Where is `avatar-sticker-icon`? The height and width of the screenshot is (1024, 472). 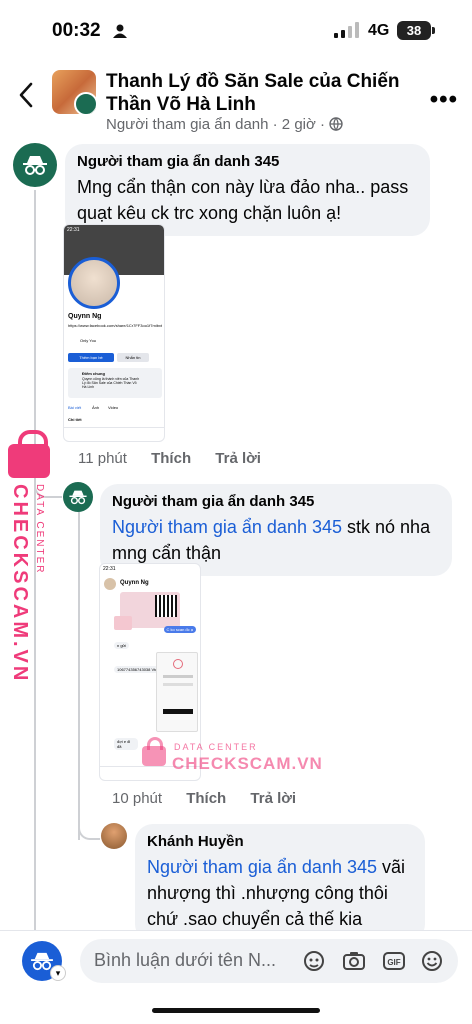 avatar-sticker-icon is located at coordinates (314, 961).